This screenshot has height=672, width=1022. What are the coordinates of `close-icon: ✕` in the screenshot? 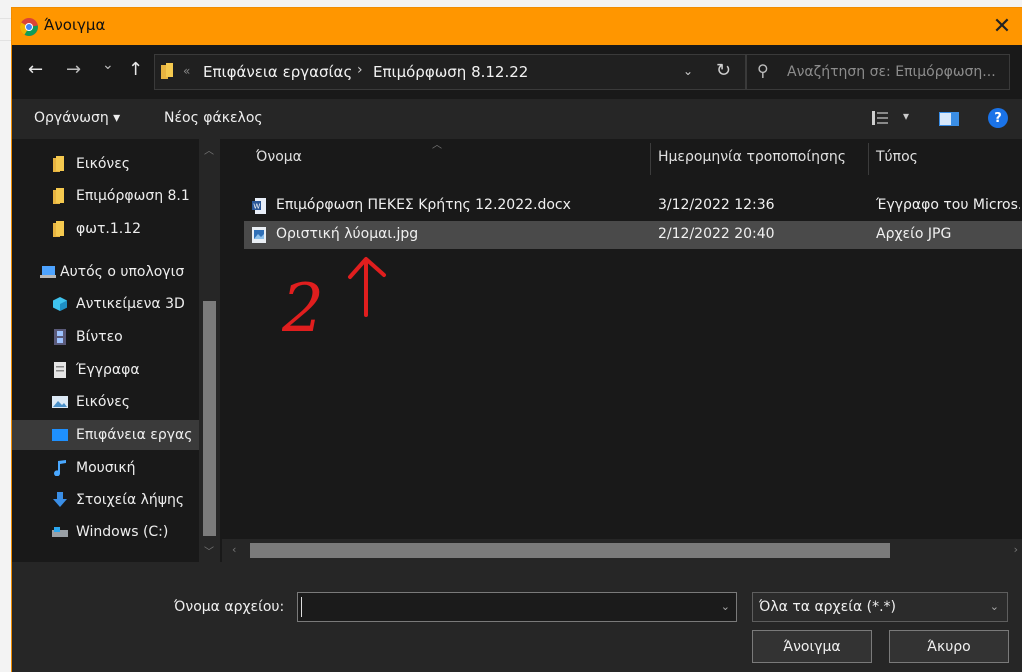 It's located at (1002, 26).